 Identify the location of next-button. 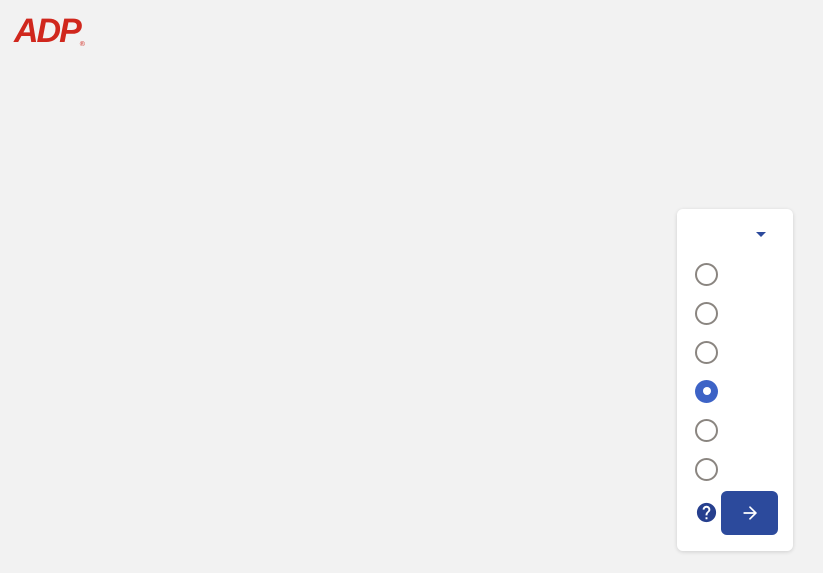
(749, 512).